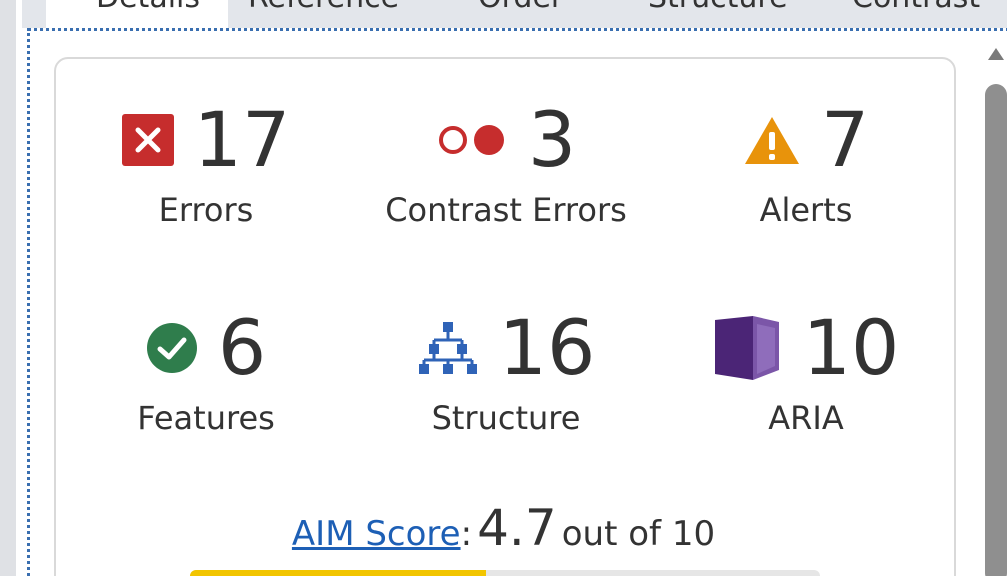 The width and height of the screenshot is (1007, 576). Describe the element at coordinates (376, 534) in the screenshot. I see `aim-score-link: AIM Score` at that location.